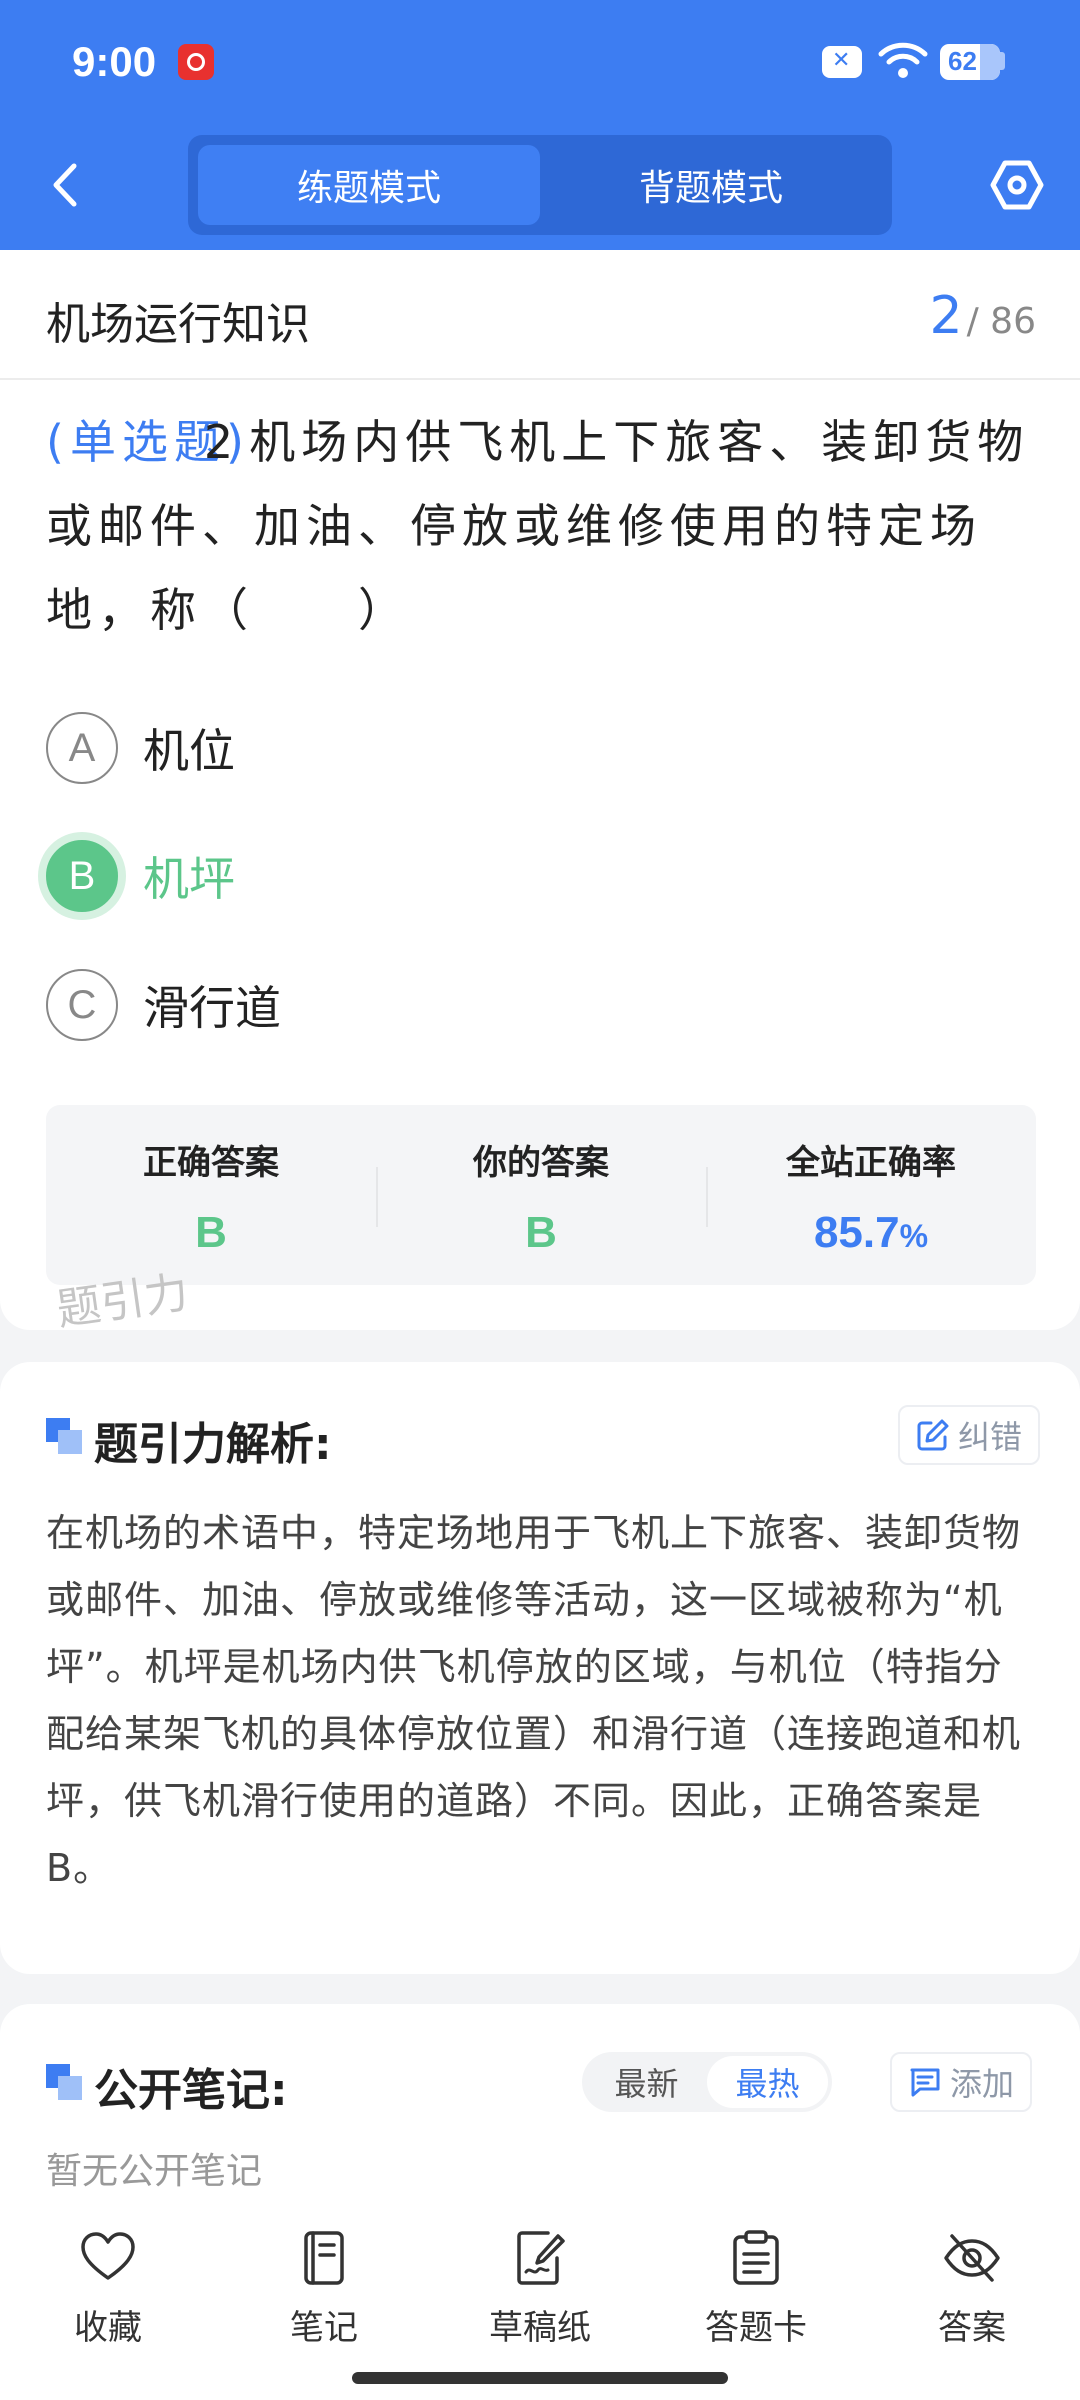 The image size is (1080, 2400). Describe the element at coordinates (140, 876) in the screenshot. I see `option-b: B 机坪` at that location.